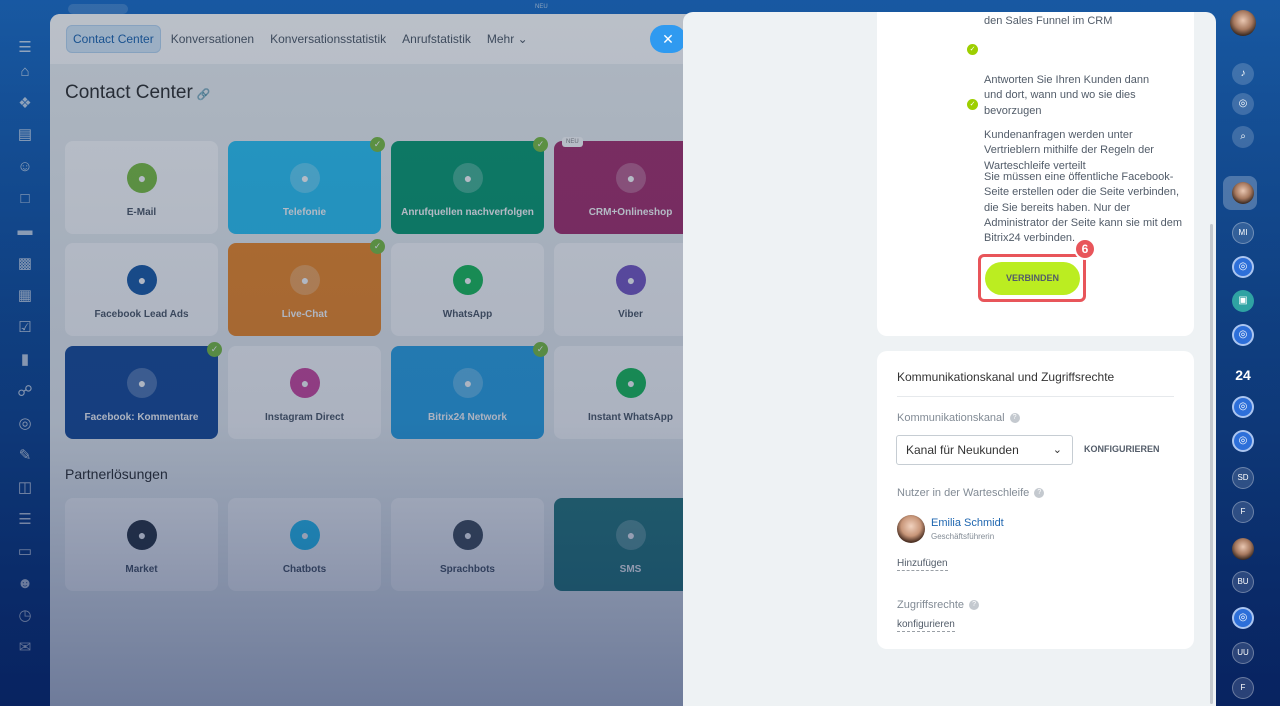  What do you see at coordinates (25, 424) in the screenshot?
I see `target-icon: ◎` at bounding box center [25, 424].